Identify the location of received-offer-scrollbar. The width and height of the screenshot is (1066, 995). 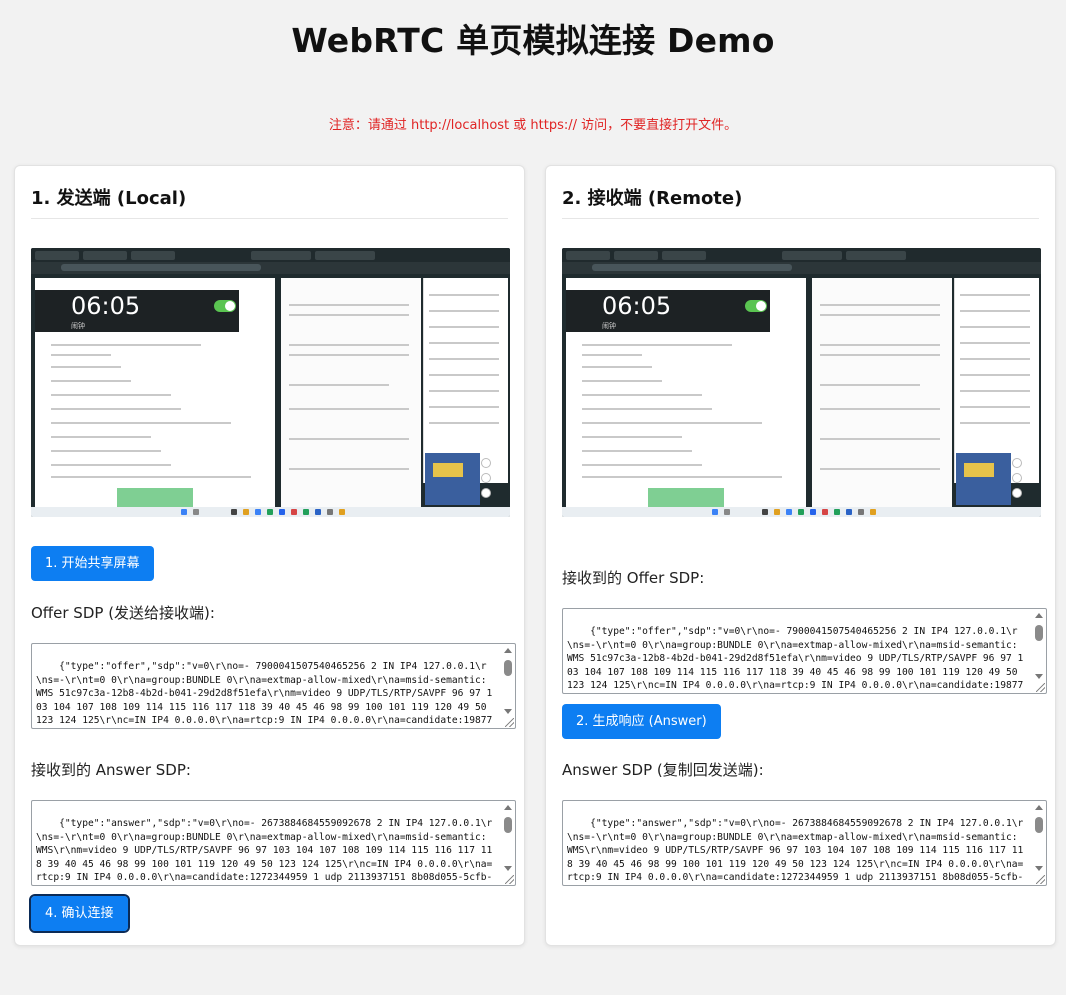
(1039, 646).